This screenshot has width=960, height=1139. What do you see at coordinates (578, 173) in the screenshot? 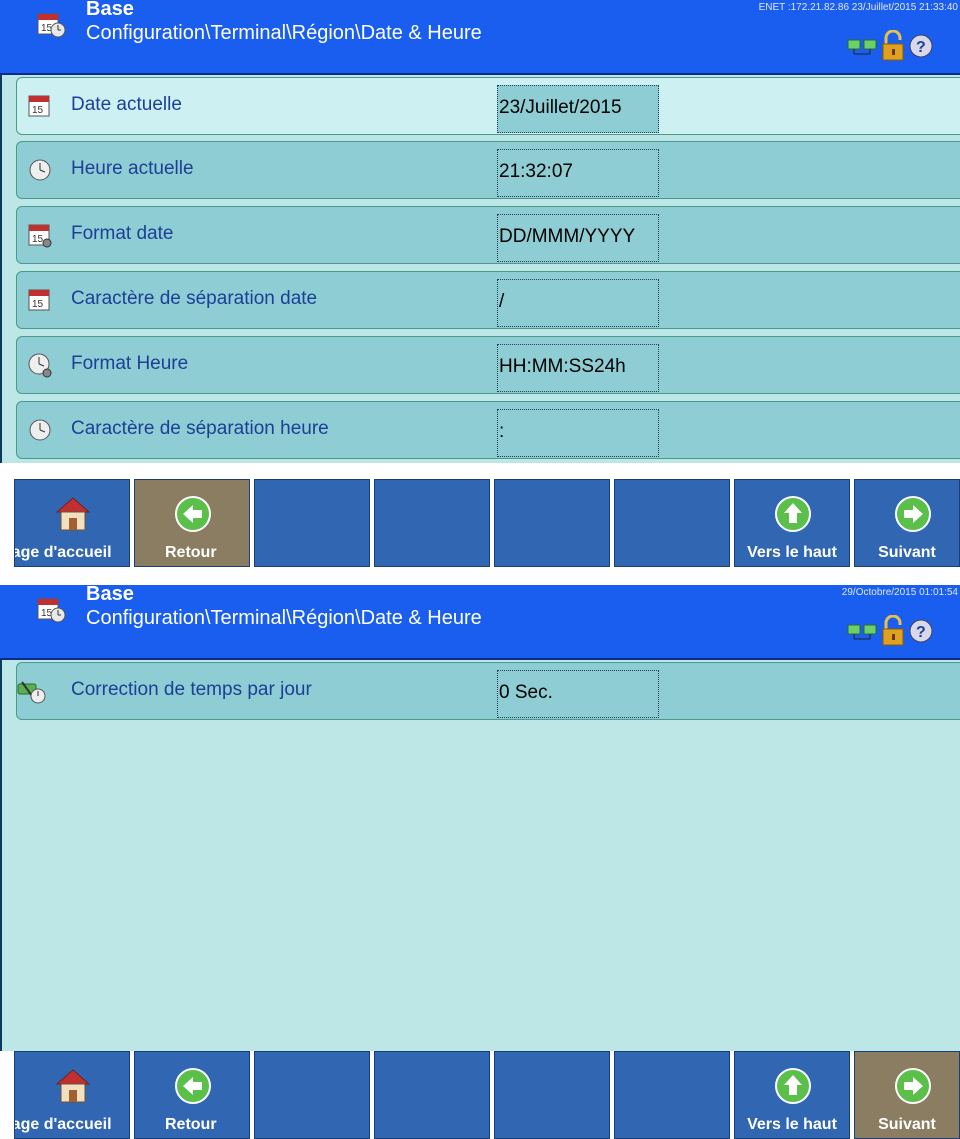
I see `current-time-field: 21:32:07` at bounding box center [578, 173].